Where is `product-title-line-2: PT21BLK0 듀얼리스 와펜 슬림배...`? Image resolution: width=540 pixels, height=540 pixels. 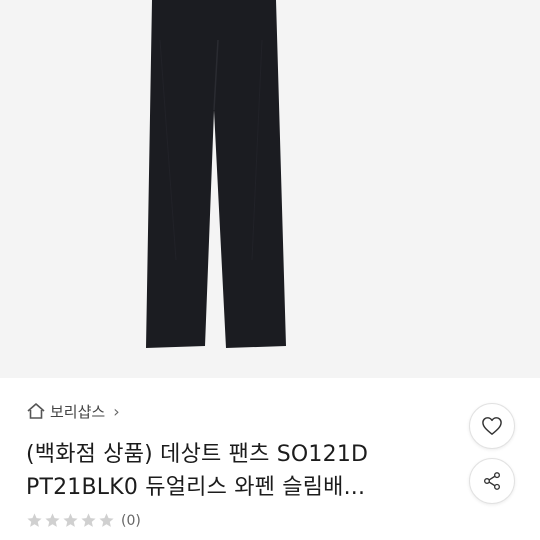 product-title-line-2: PT21BLK0 듀얼리스 와펜 슬림배... is located at coordinates (196, 487).